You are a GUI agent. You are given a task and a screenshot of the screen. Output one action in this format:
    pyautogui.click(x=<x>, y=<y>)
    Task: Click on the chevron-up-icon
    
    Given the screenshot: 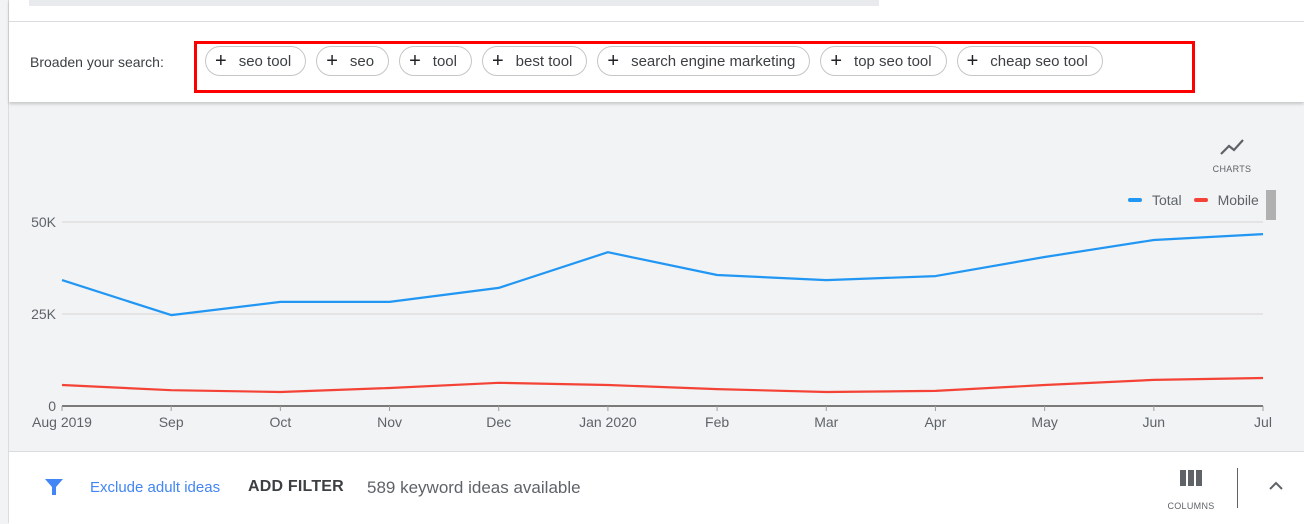 What is the action you would take?
    pyautogui.click(x=1276, y=485)
    